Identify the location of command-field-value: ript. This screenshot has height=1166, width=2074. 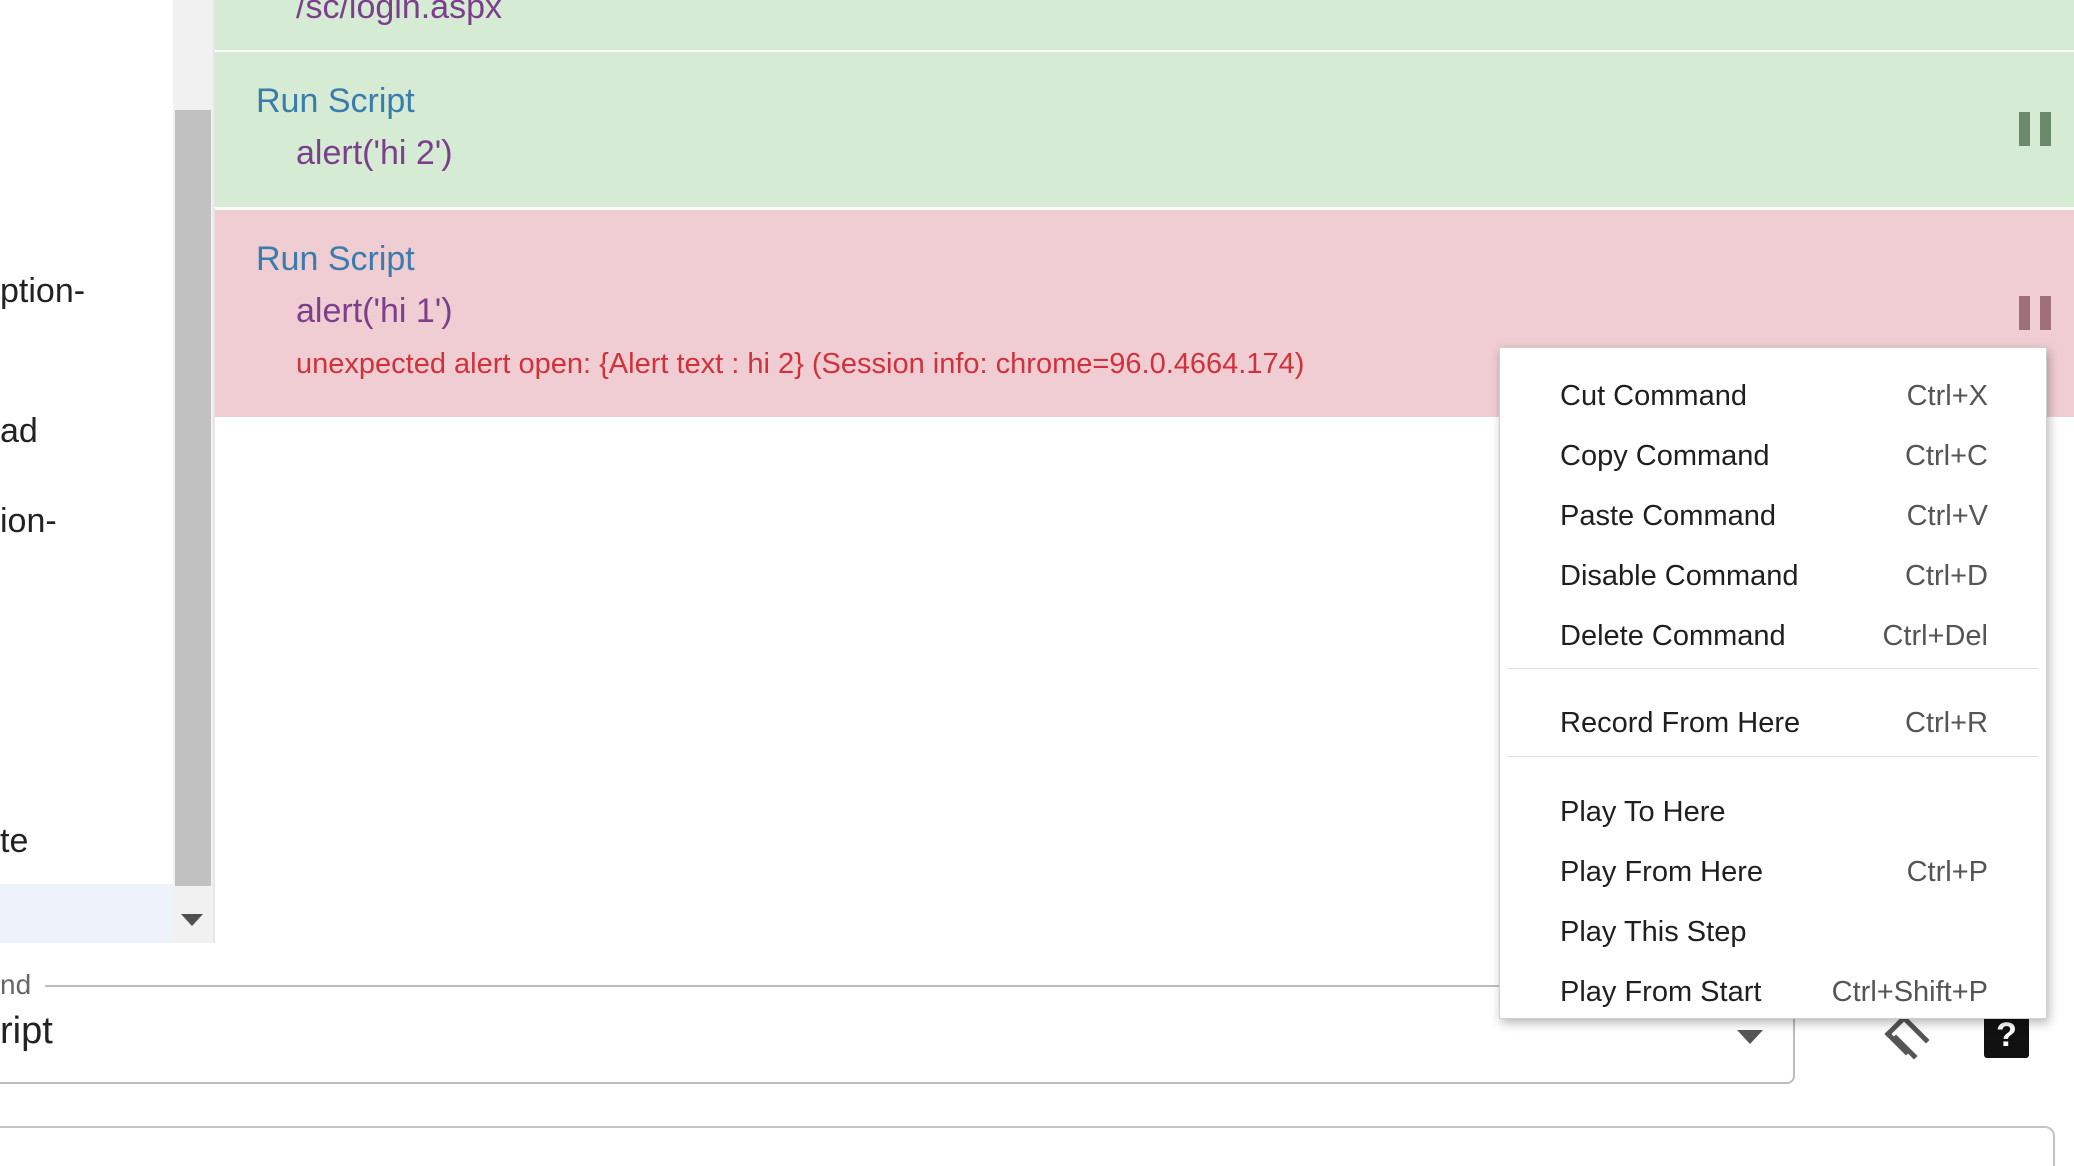
(26, 1031).